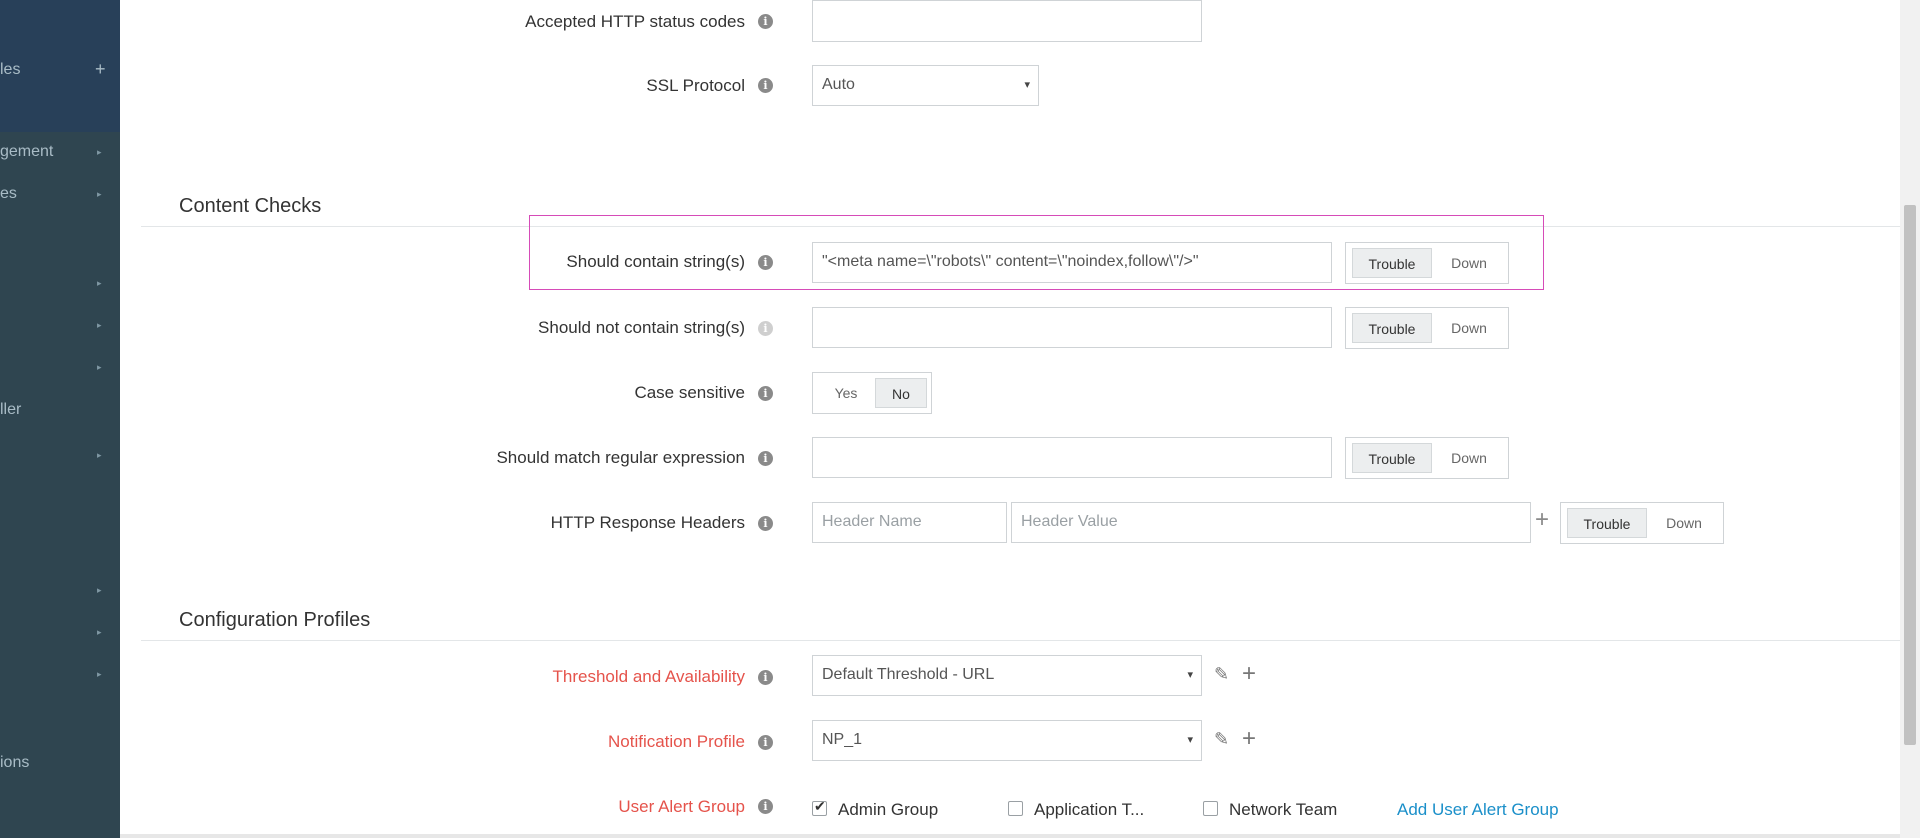 The height and width of the screenshot is (838, 1920). I want to click on sidebar-item-3: ▸, so click(60, 283).